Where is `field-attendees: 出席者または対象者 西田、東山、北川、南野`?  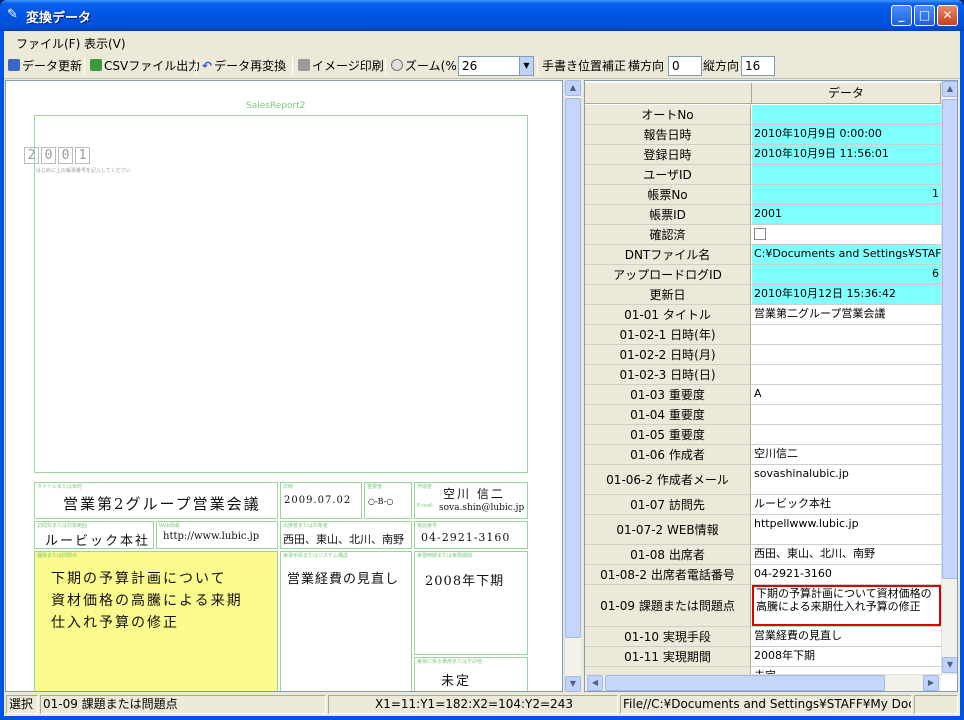 field-attendees: 出席者または対象者 西田、東山、北川、南野 is located at coordinates (346, 535).